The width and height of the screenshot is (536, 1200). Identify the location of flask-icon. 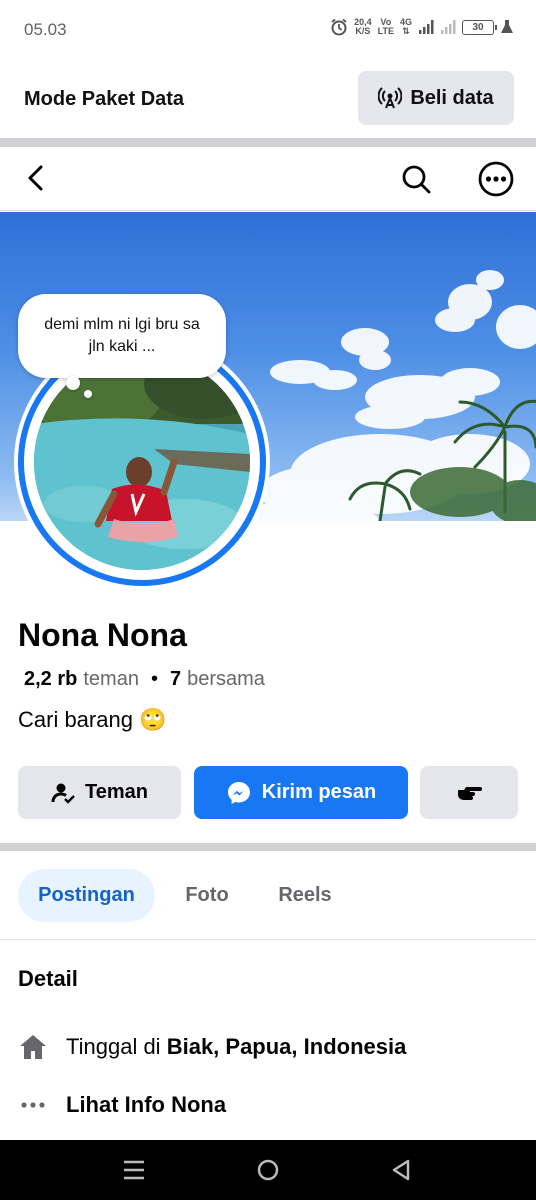
(507, 26).